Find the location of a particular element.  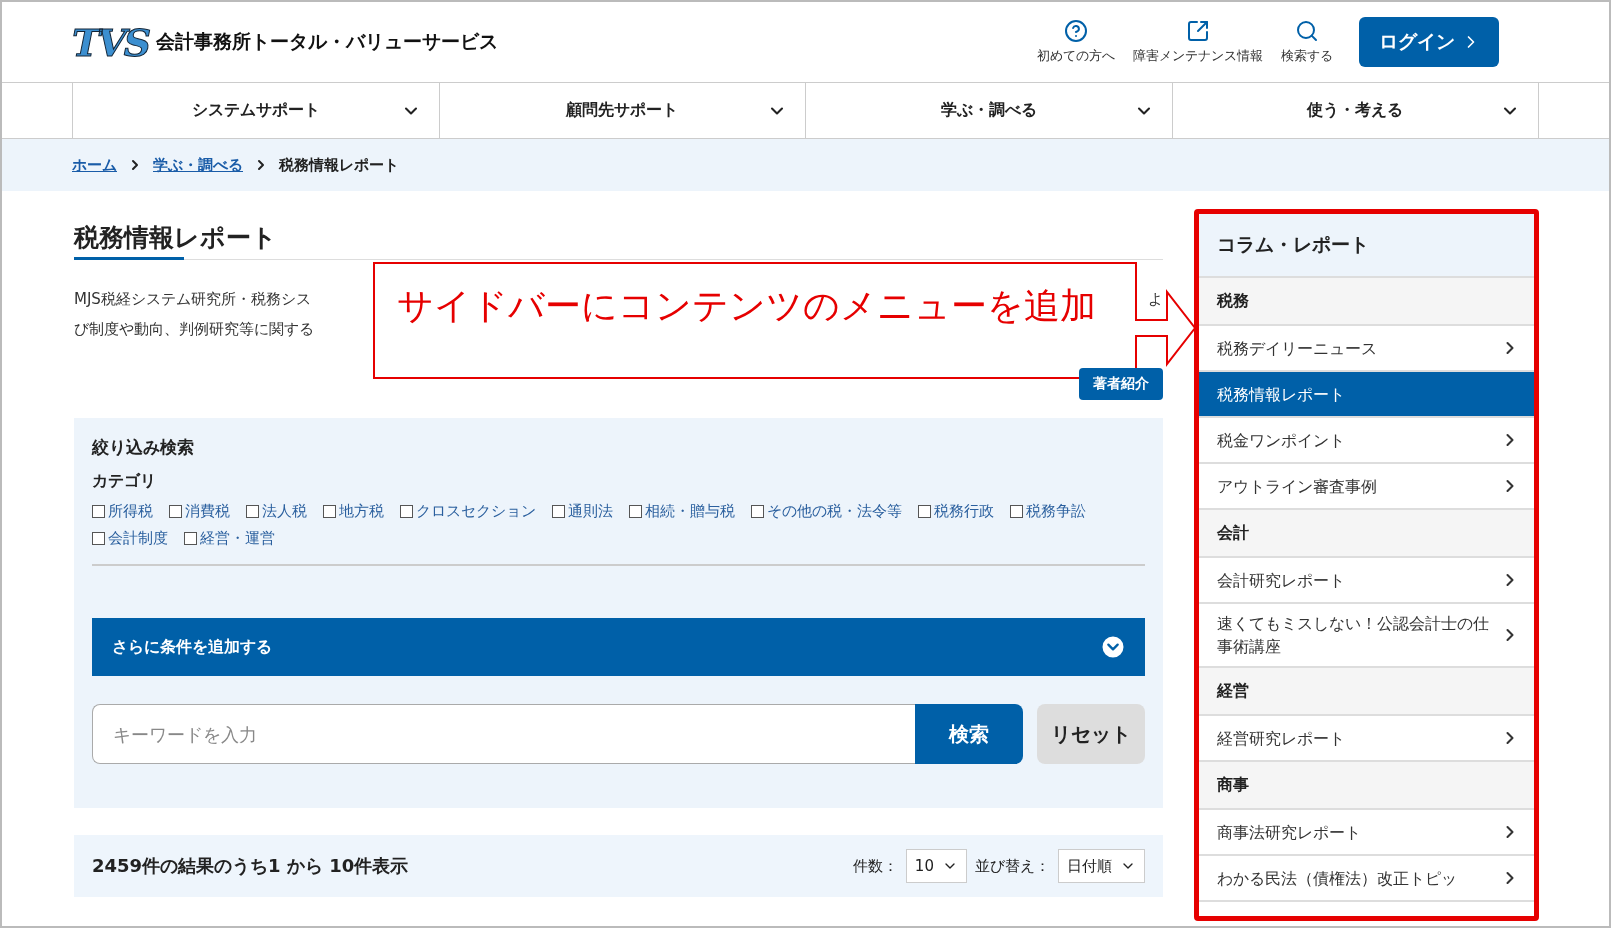

category-checkbox: クロスセクション is located at coordinates (468, 511).